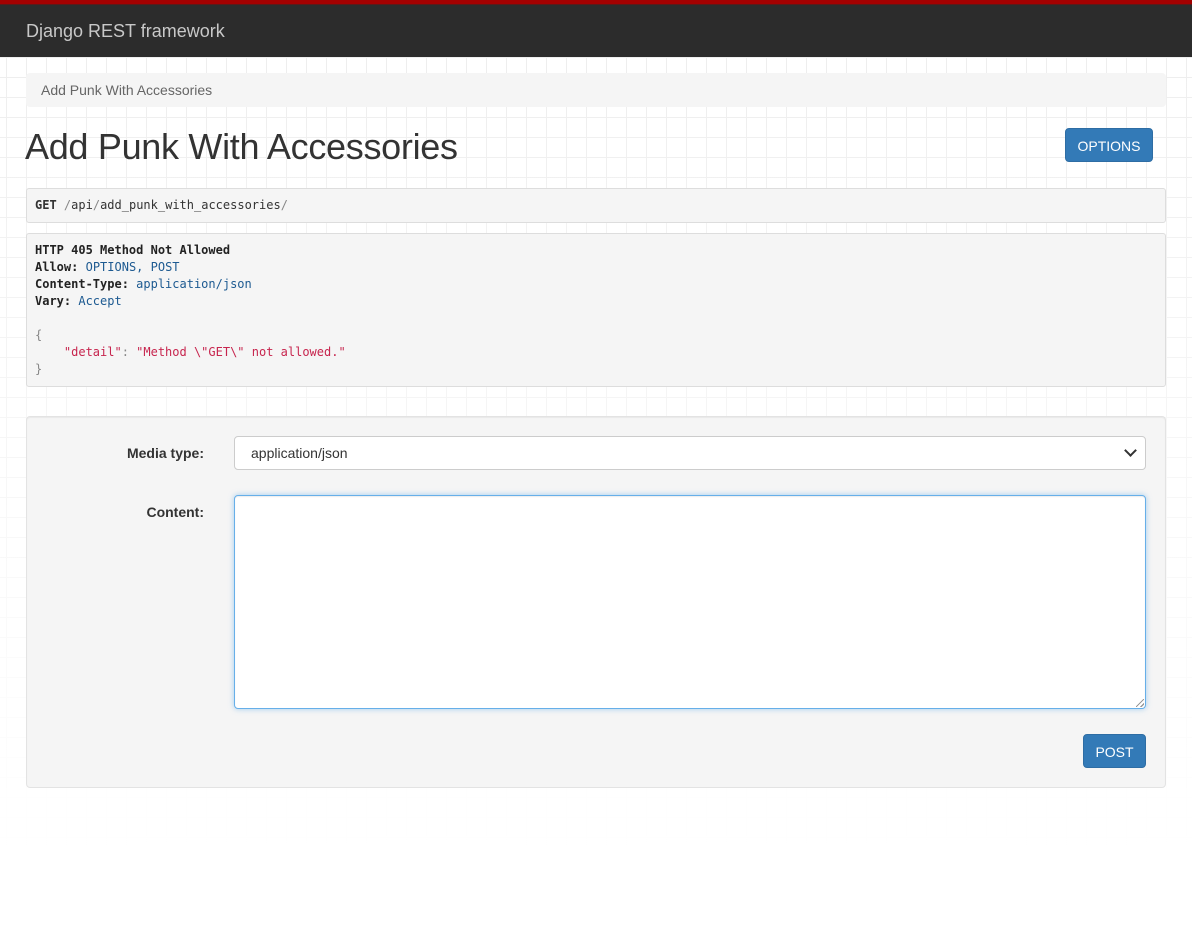 The width and height of the screenshot is (1192, 928). Describe the element at coordinates (127, 90) in the screenshot. I see `breadcrumb-item-current: Add Punk With Accessories` at that location.